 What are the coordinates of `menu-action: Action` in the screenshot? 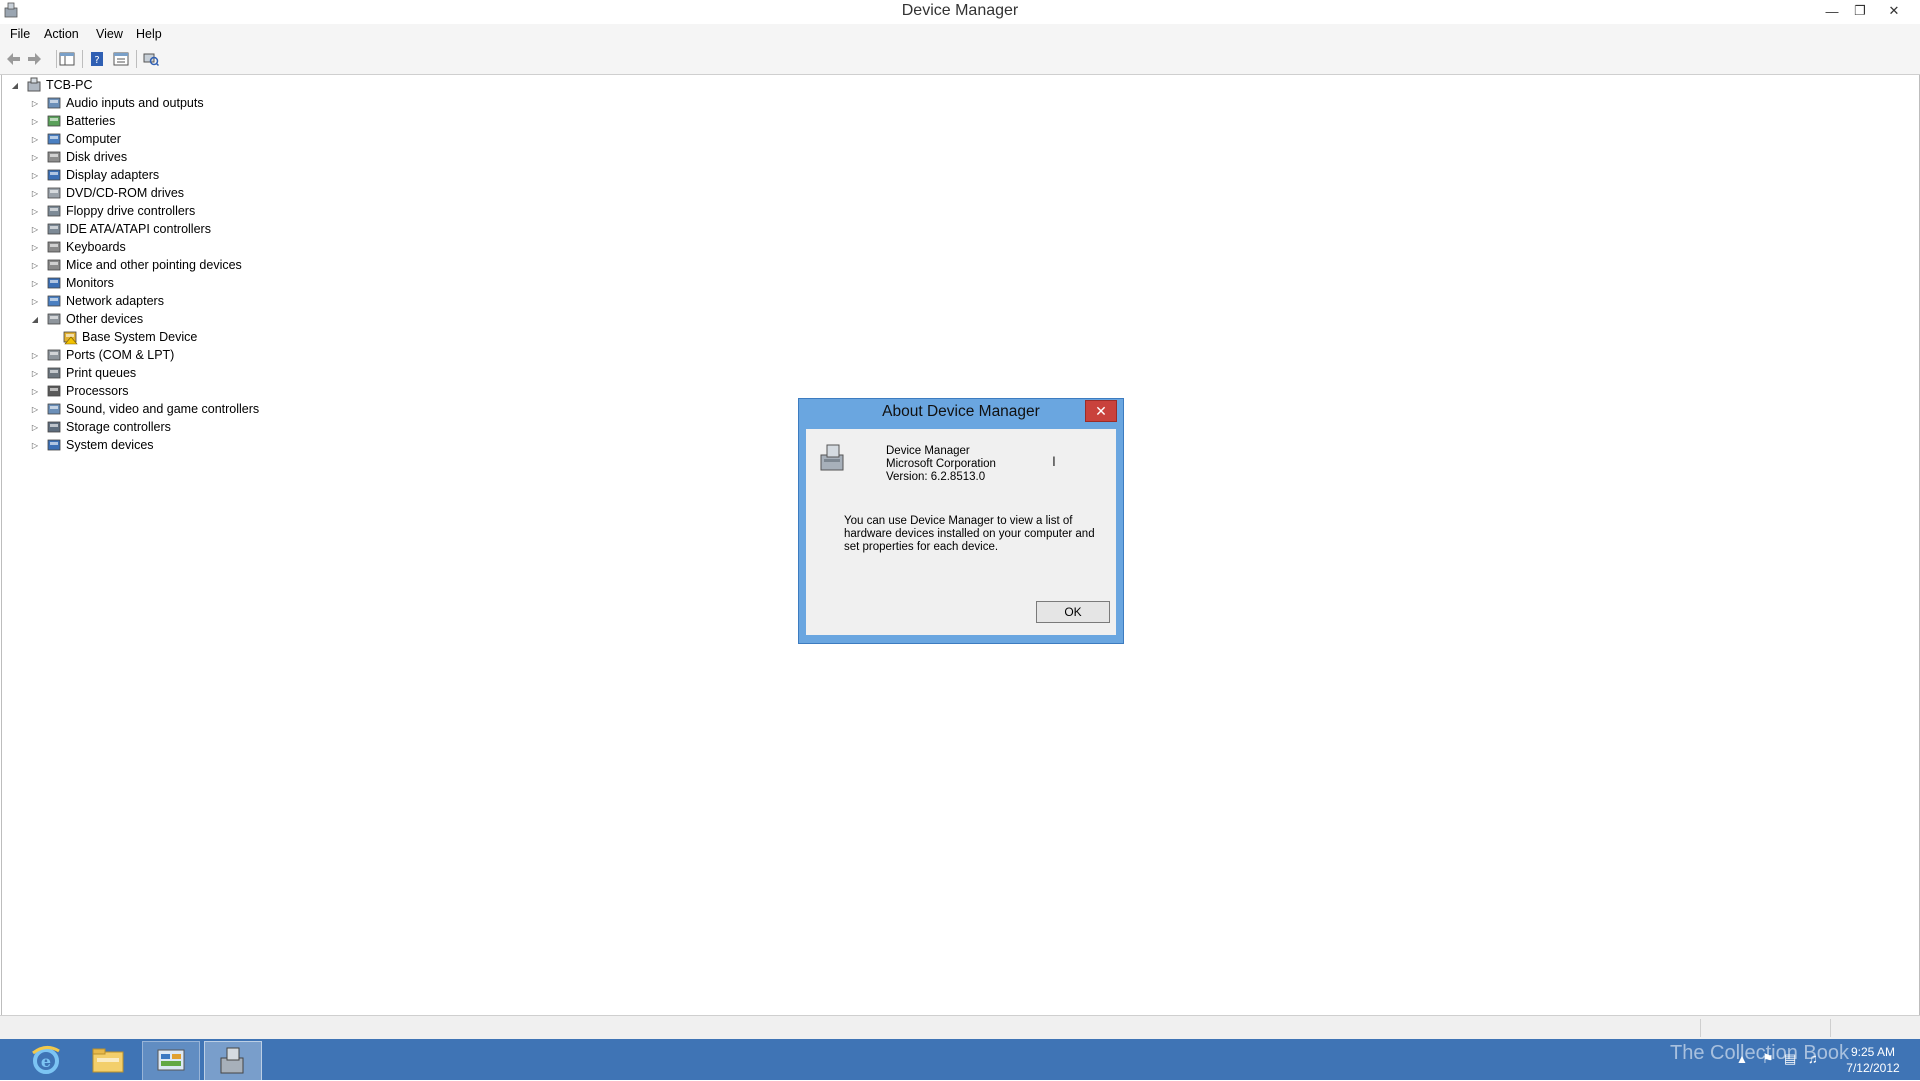 It's located at (61, 34).